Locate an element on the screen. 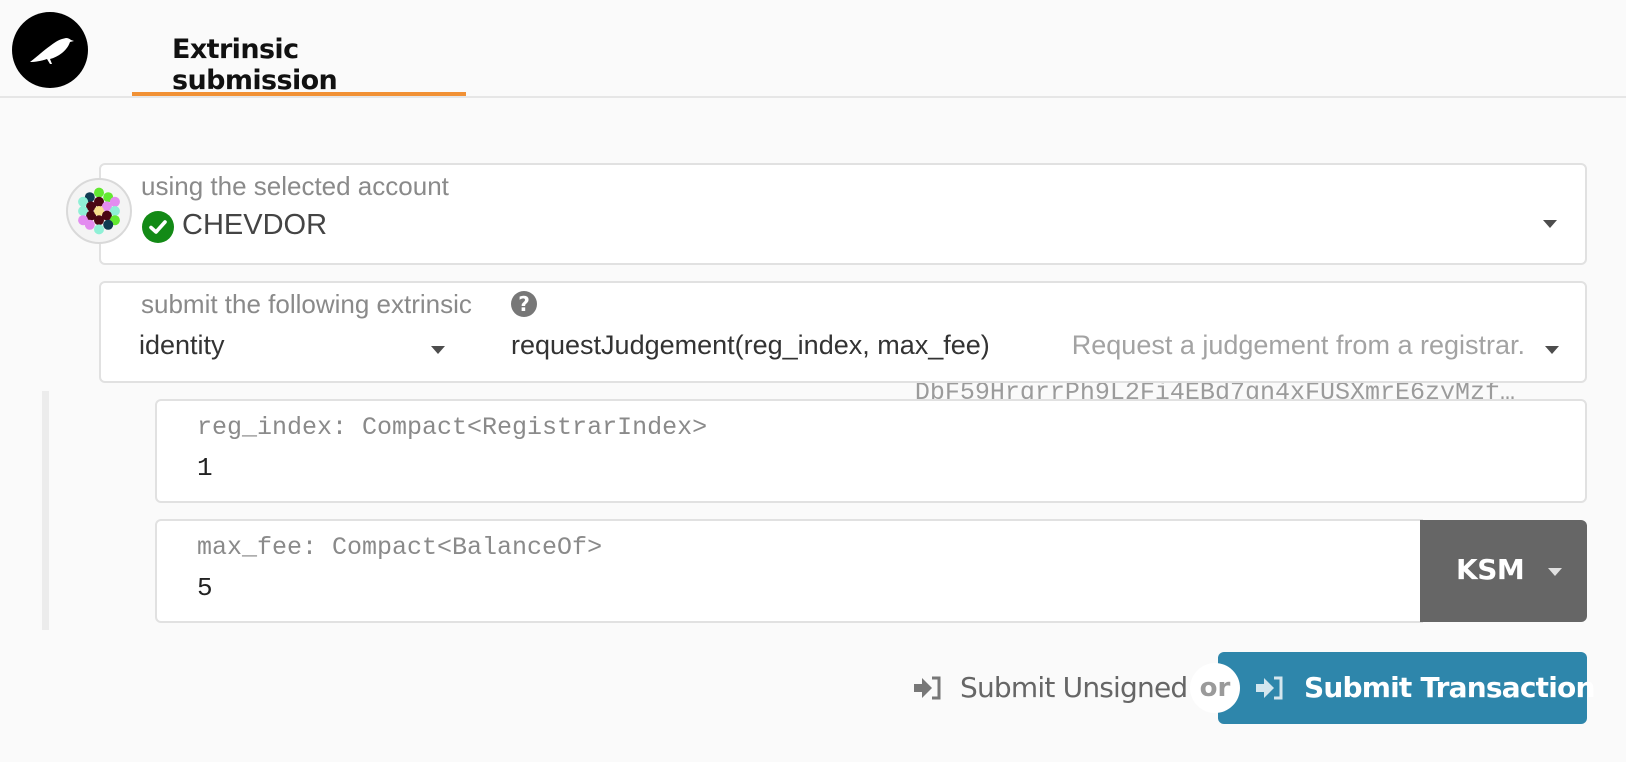  param-label: max_fee: Compact<BalanceOf> is located at coordinates (400, 547).